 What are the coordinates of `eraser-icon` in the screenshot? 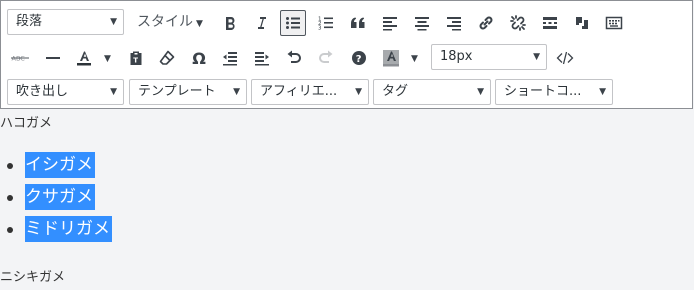 It's located at (167, 57).